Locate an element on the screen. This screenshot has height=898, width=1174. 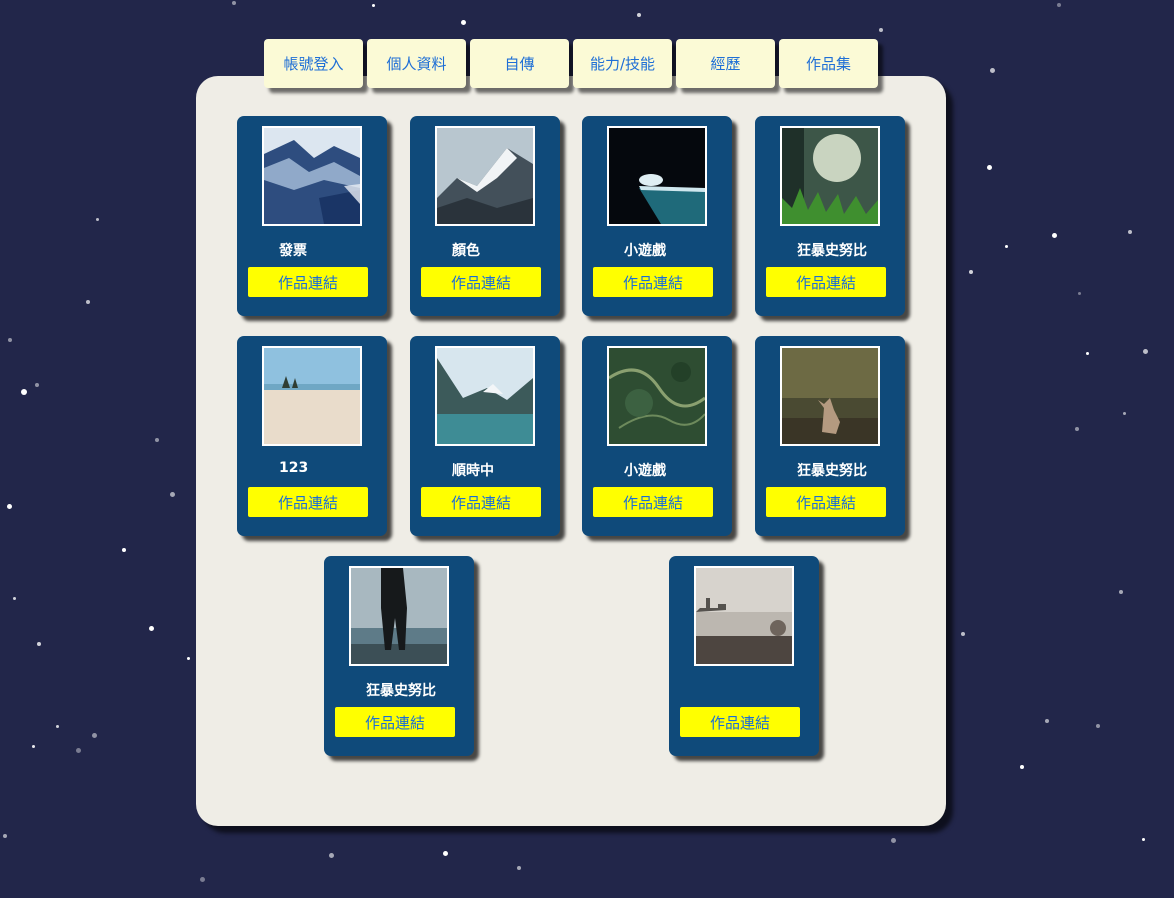
portfolio-card: 123 作品連結 is located at coordinates (312, 436).